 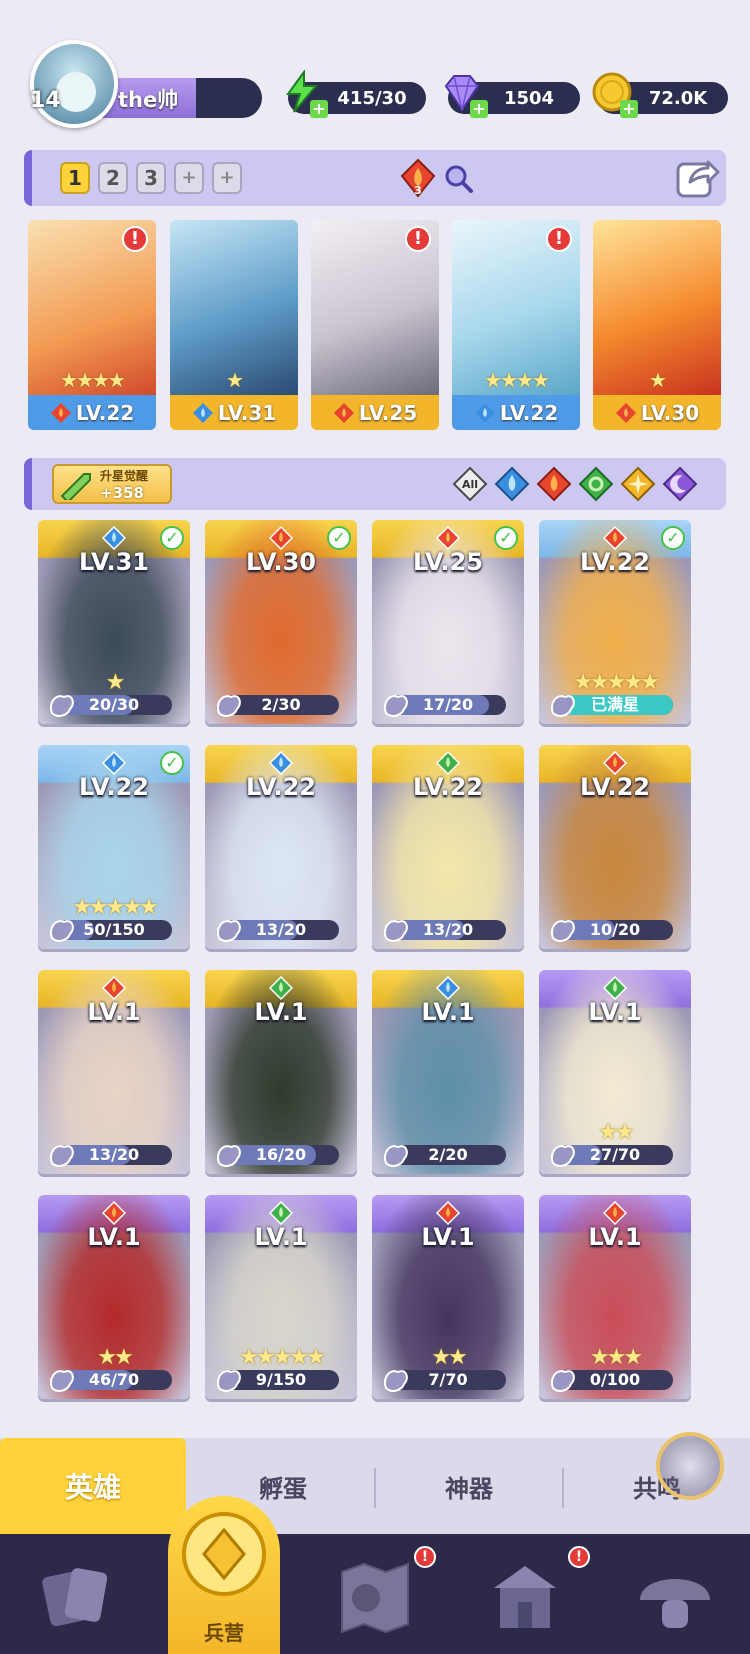 What do you see at coordinates (612, 1156) in the screenshot?
I see `shard-progress-bar: 27/70` at bounding box center [612, 1156].